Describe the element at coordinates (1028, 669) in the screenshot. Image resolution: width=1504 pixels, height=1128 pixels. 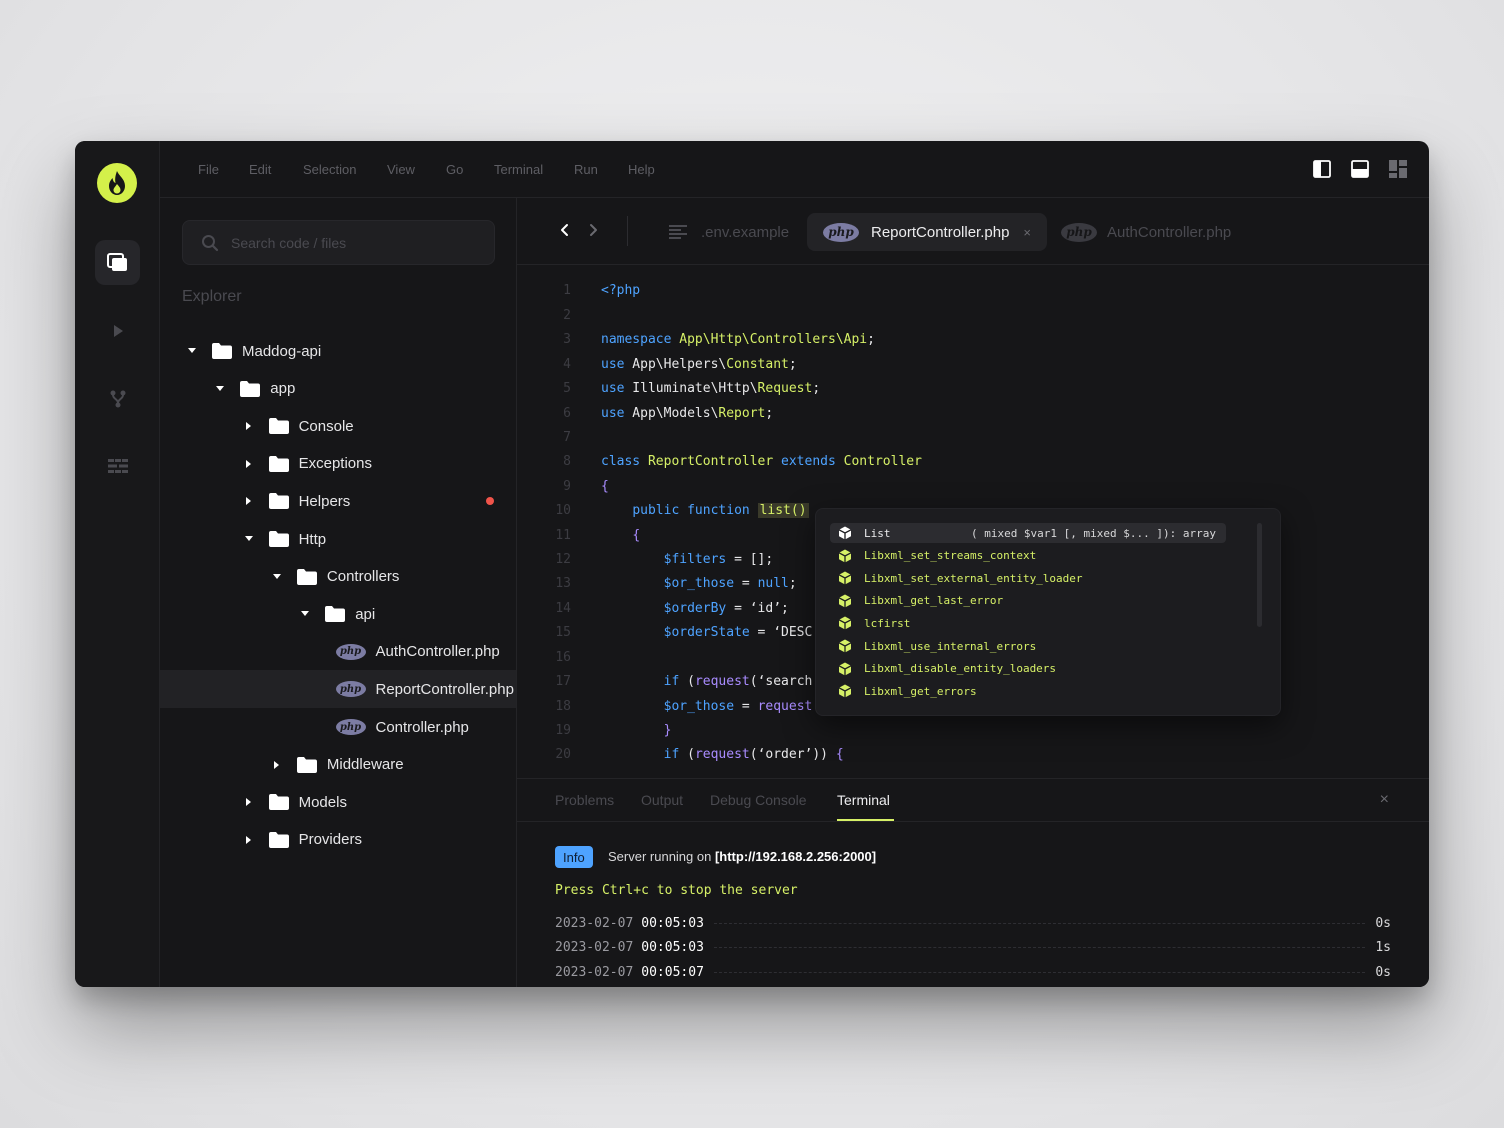
I see `autocomplete-item: Libxml_disable_entity_loaders` at that location.